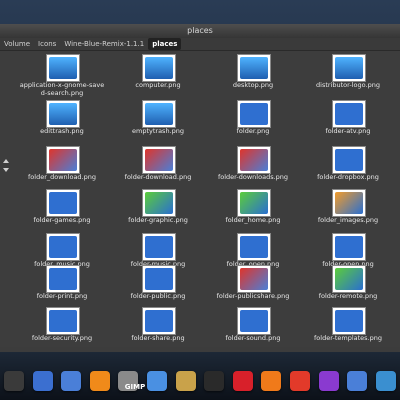 The image size is (400, 400). I want to click on launcher-icon, so click(328, 381).